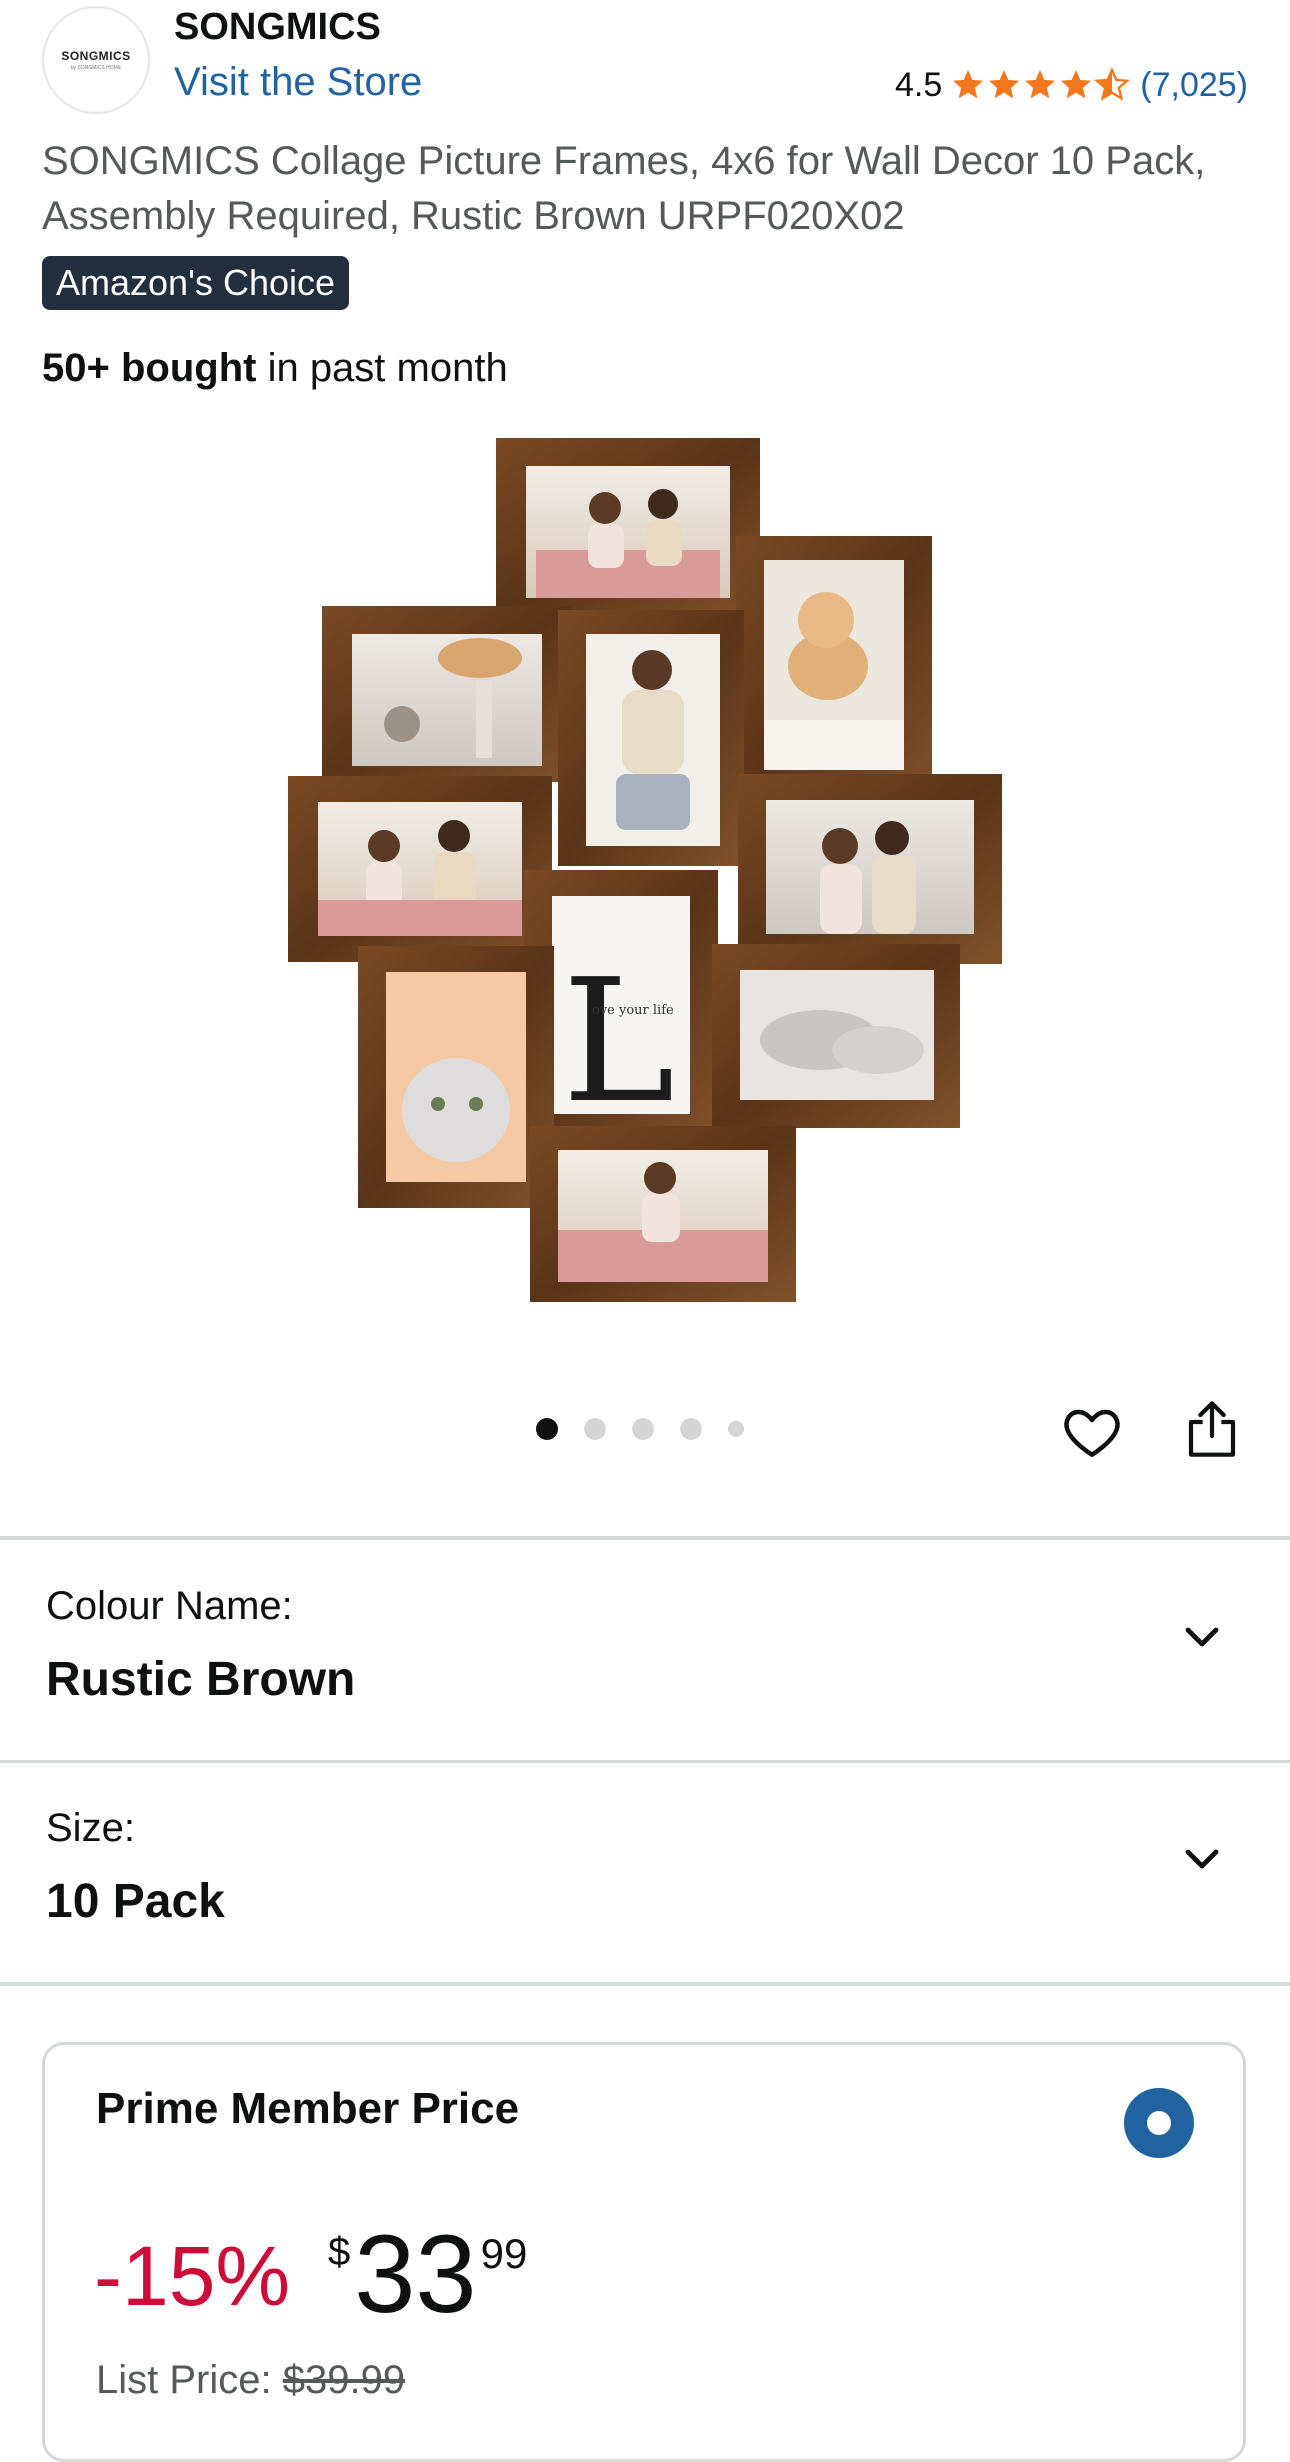  I want to click on store-logo-text: SONGMICS, so click(96, 56).